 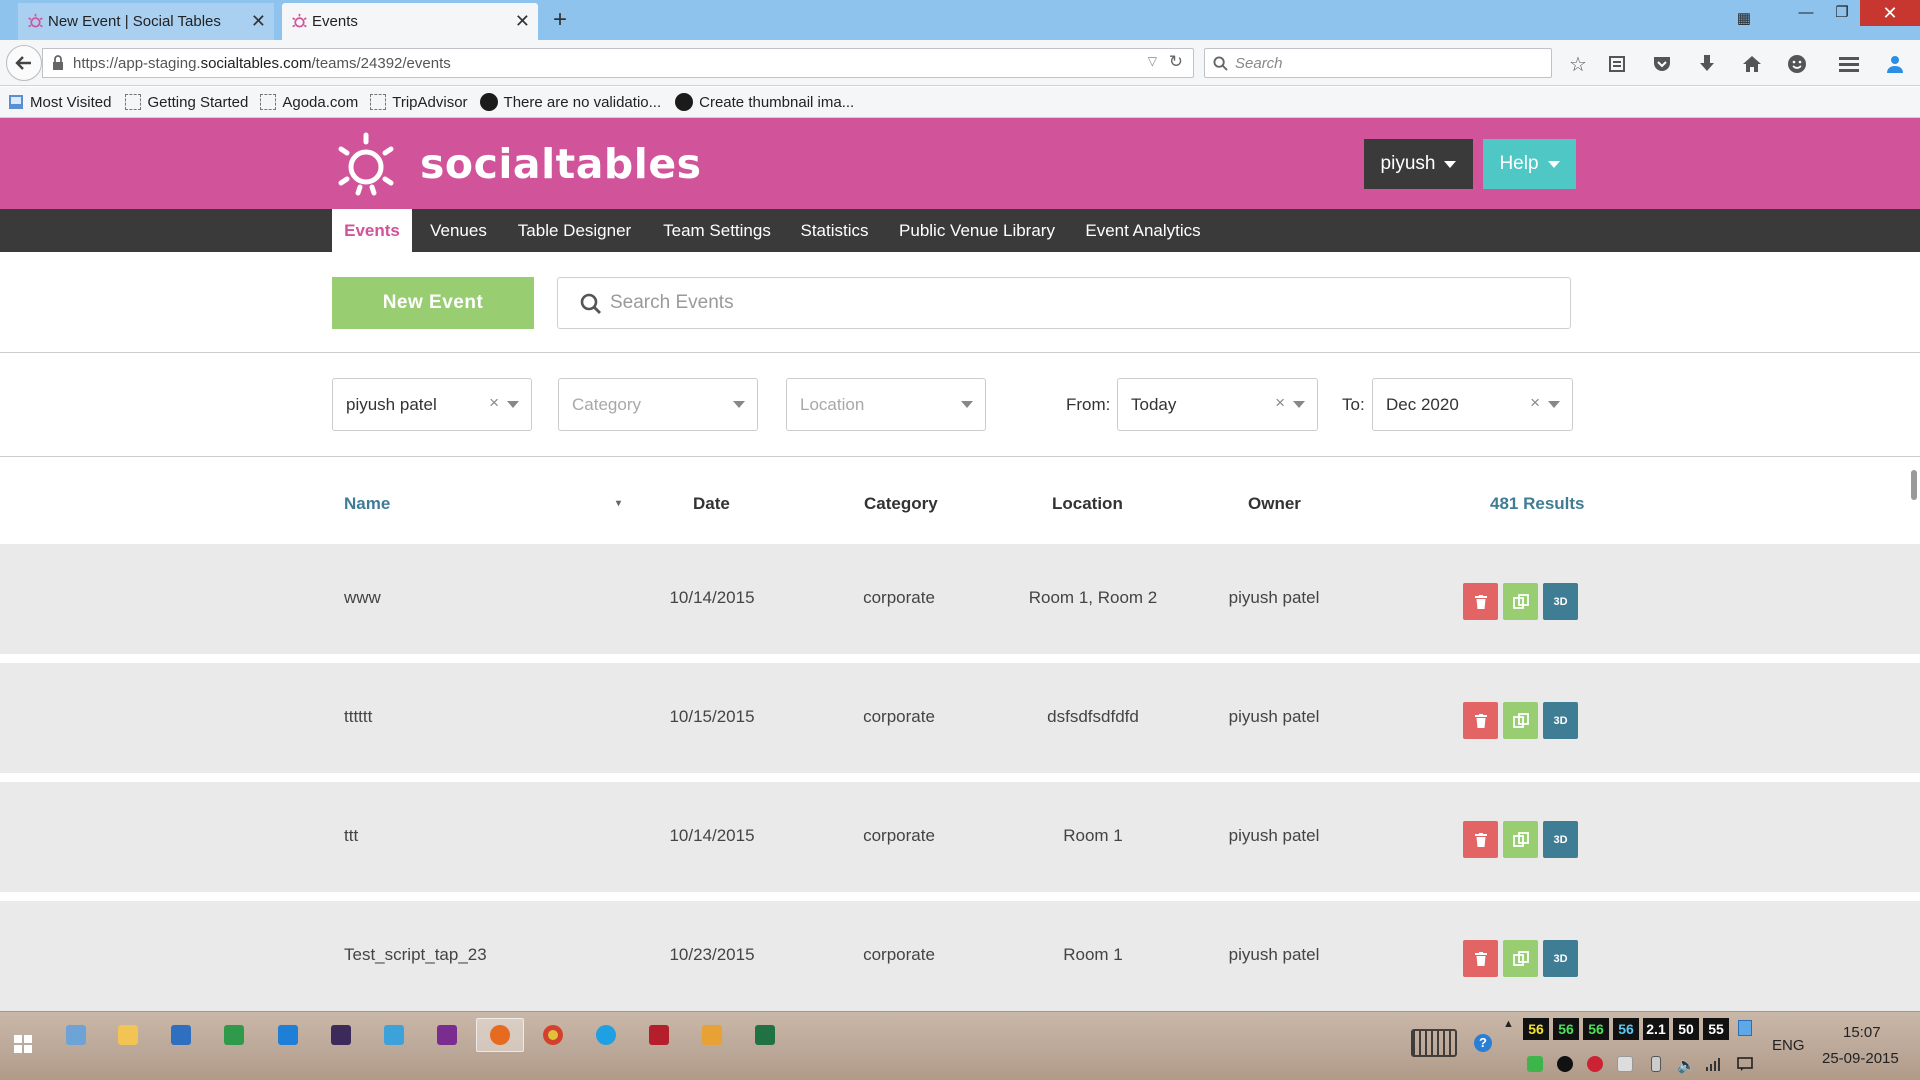 What do you see at coordinates (712, 1035) in the screenshot?
I see `taskbar-app-player-icon` at bounding box center [712, 1035].